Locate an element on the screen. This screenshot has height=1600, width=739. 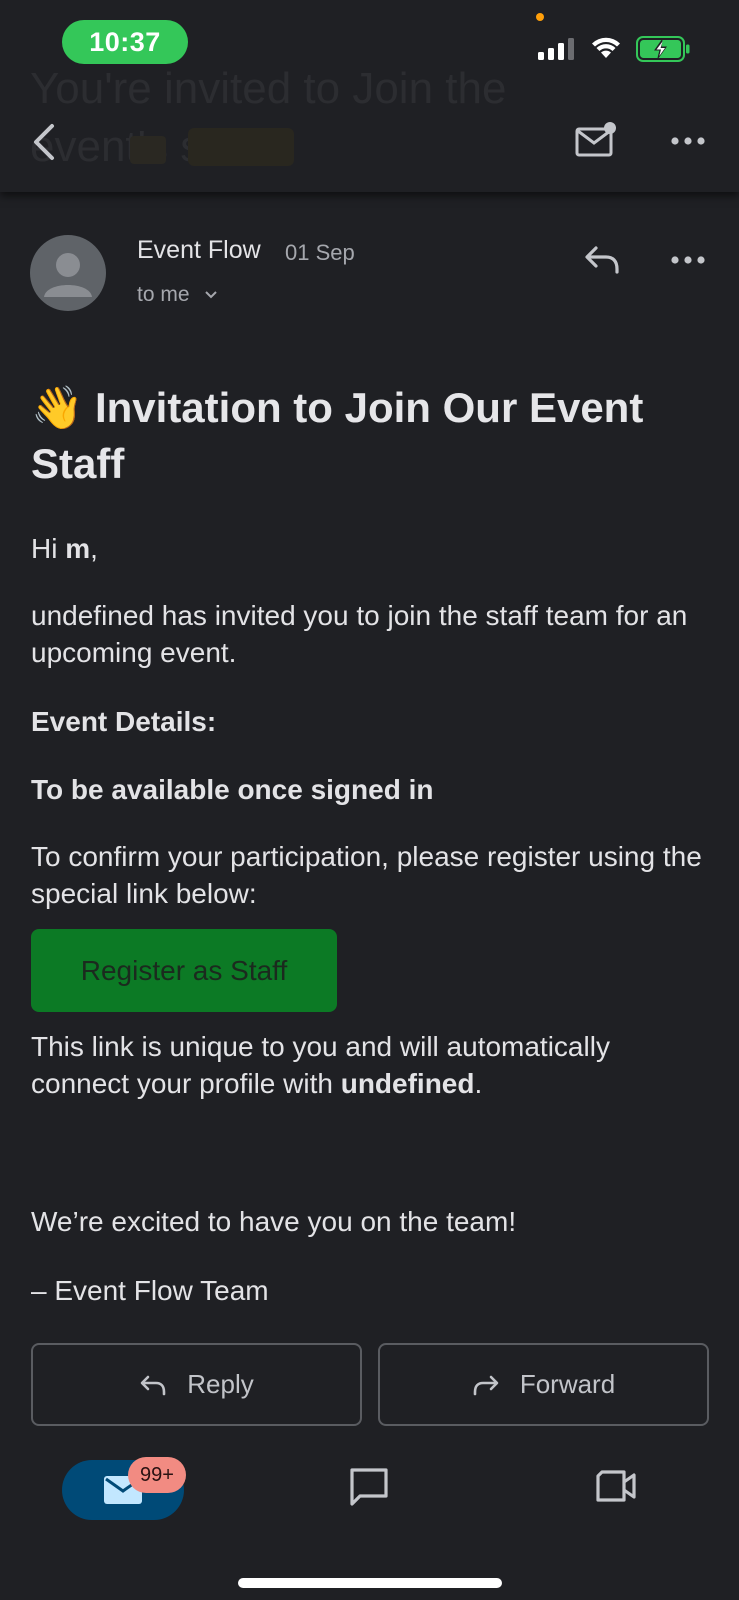
reply-icon is located at coordinates (602, 259).